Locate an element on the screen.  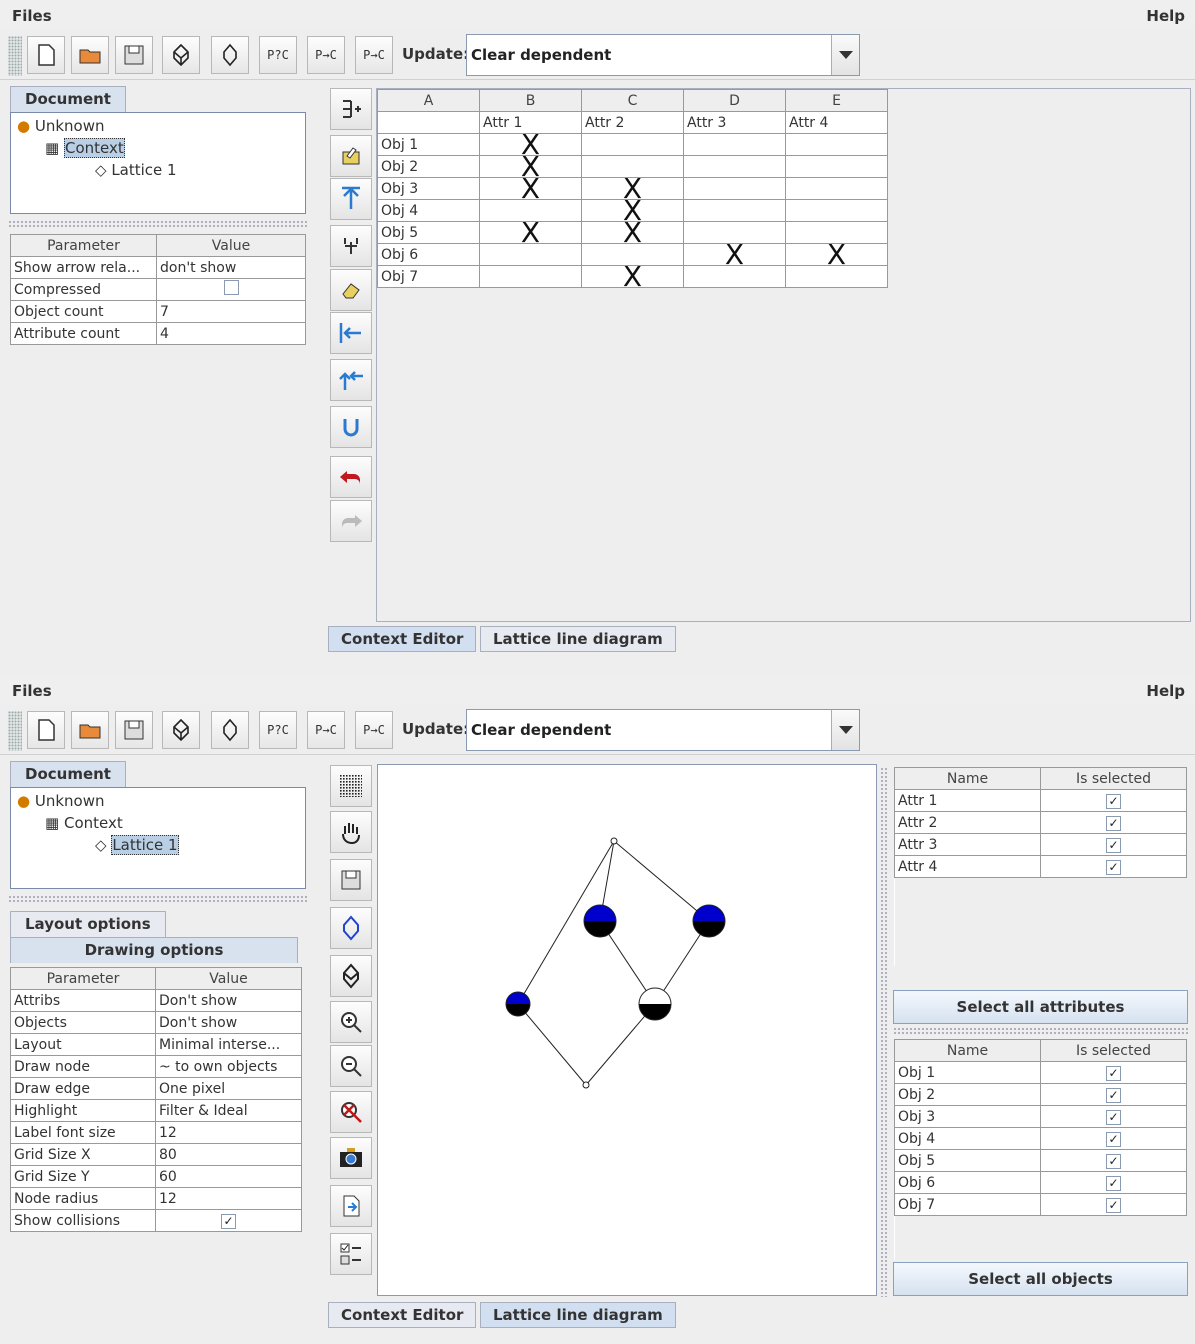
table-row: Attribute count 4 is located at coordinates (158, 333).